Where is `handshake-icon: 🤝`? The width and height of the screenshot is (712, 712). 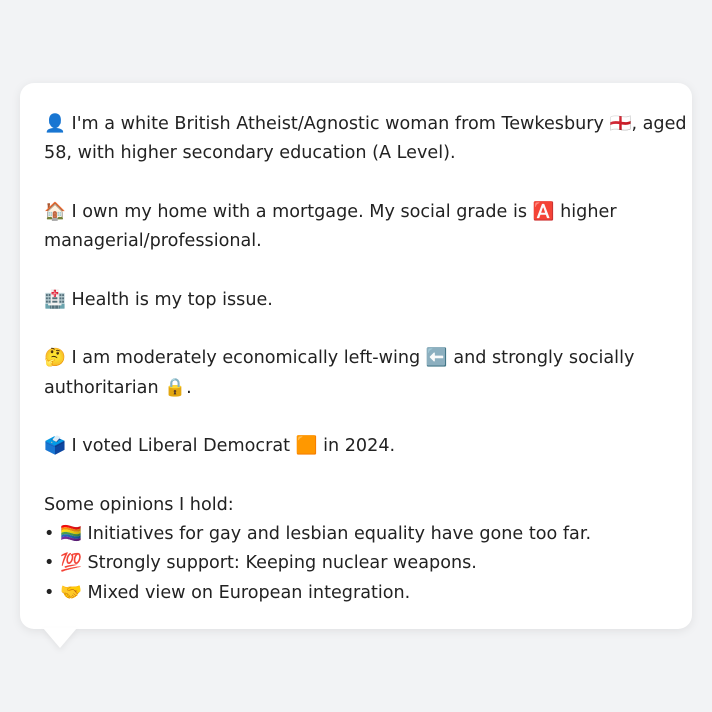 handshake-icon: 🤝 is located at coordinates (70, 592).